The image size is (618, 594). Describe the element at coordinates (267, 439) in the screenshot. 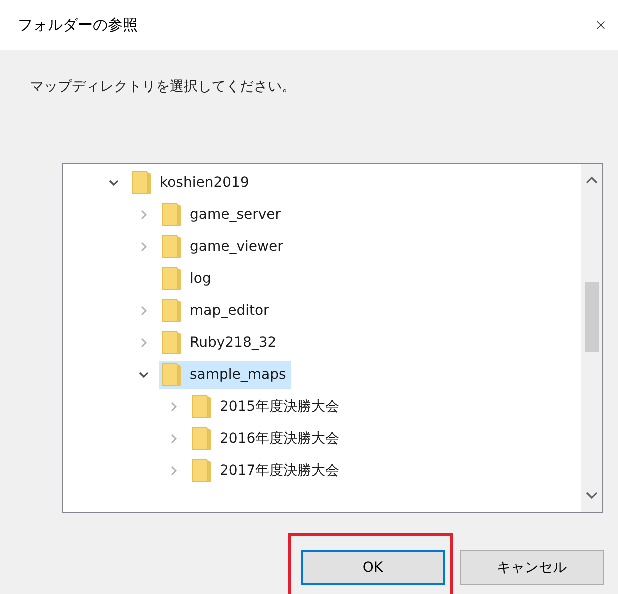

I see `tree-item: 2016年度決勝大会` at that location.